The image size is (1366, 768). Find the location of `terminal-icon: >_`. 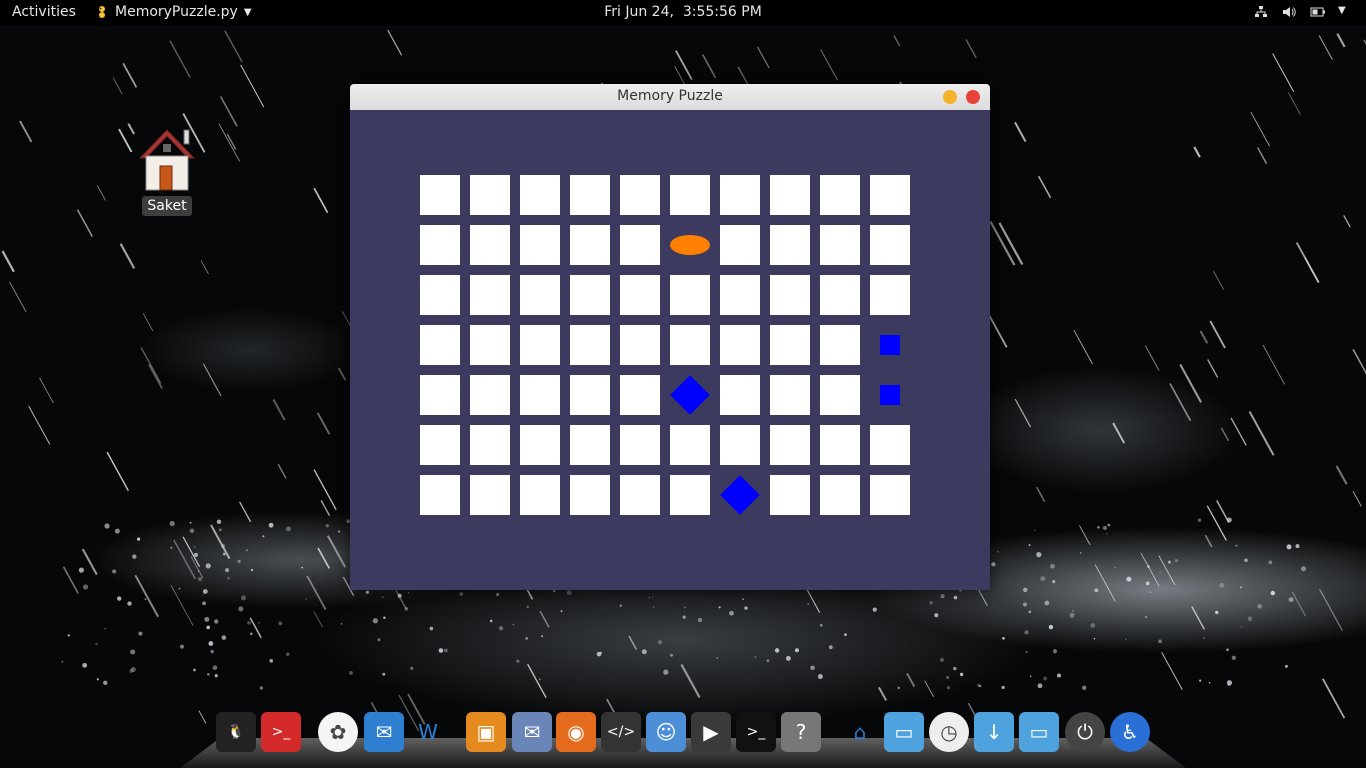

terminal-icon: >_ is located at coordinates (756, 732).